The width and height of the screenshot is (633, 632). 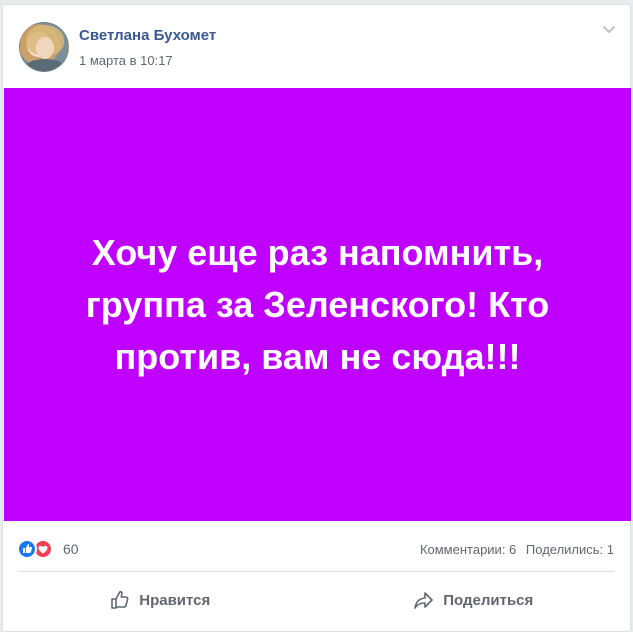 I want to click on reaction-icons, so click(x=39, y=549).